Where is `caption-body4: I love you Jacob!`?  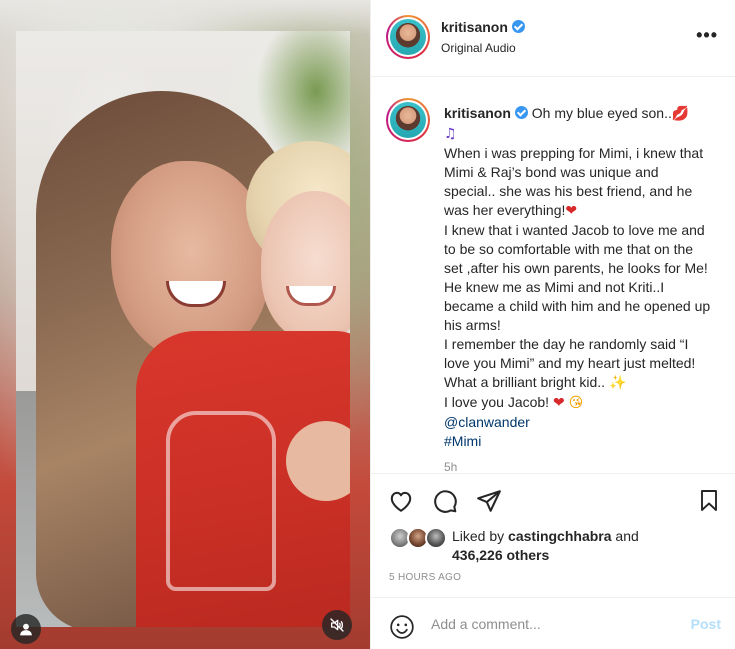 caption-body4: I love you Jacob! is located at coordinates (497, 402).